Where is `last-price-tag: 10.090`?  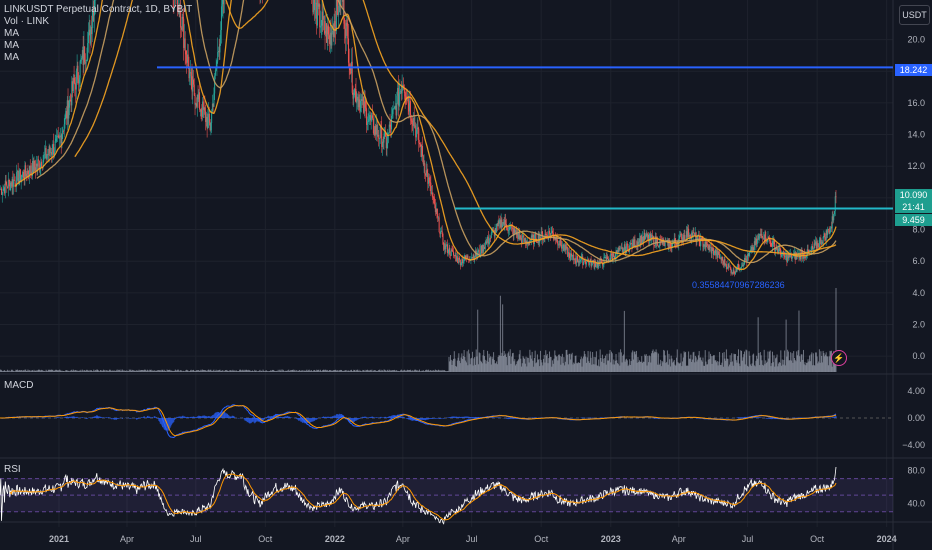 last-price-tag: 10.090 is located at coordinates (913, 195).